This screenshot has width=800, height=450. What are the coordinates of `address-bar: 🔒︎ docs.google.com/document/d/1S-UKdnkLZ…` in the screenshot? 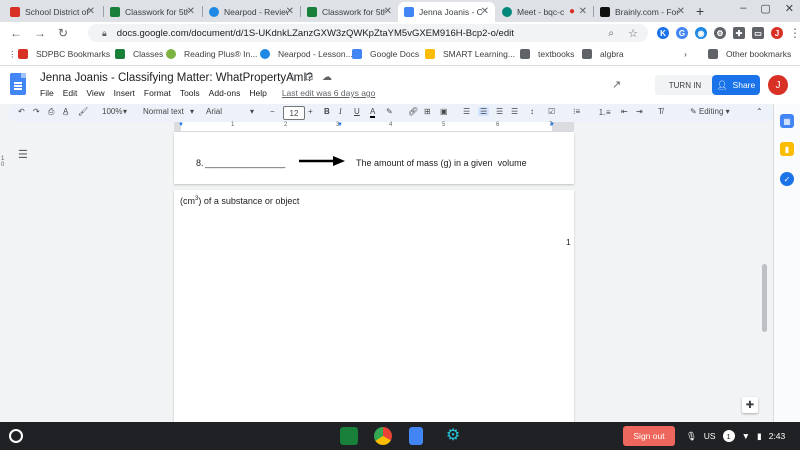 It's located at (368, 33).